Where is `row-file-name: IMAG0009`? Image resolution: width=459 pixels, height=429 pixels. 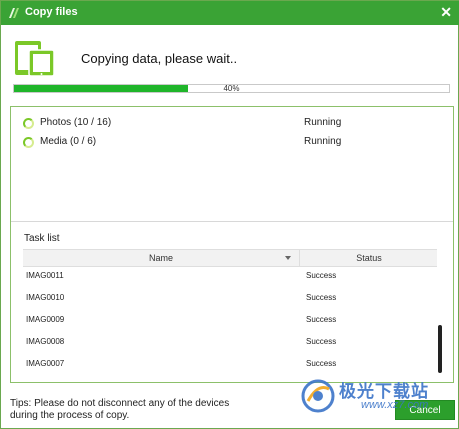 row-file-name: IMAG0009 is located at coordinates (45, 319).